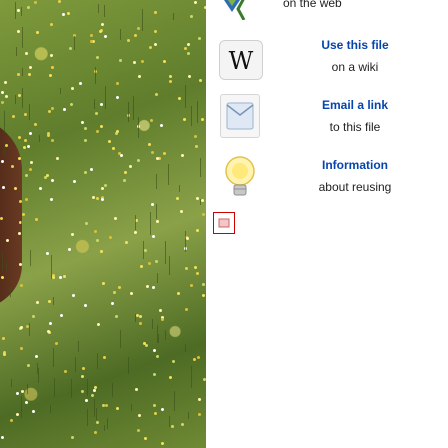 This screenshot has height=448, width=448. Describe the element at coordinates (312, 5) in the screenshot. I see `on-the-web-label: on the web` at that location.